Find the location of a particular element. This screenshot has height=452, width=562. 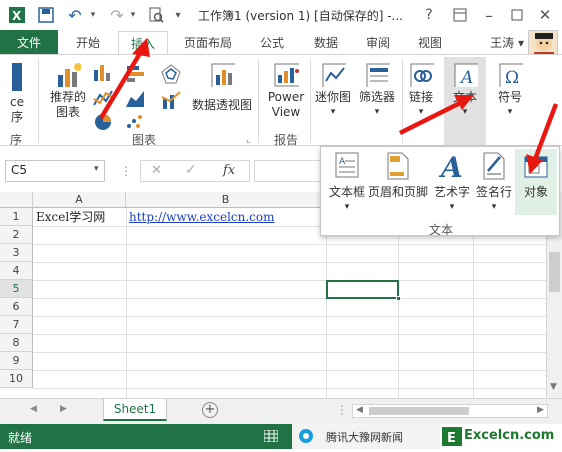

tab-view: 视图 is located at coordinates (430, 42).